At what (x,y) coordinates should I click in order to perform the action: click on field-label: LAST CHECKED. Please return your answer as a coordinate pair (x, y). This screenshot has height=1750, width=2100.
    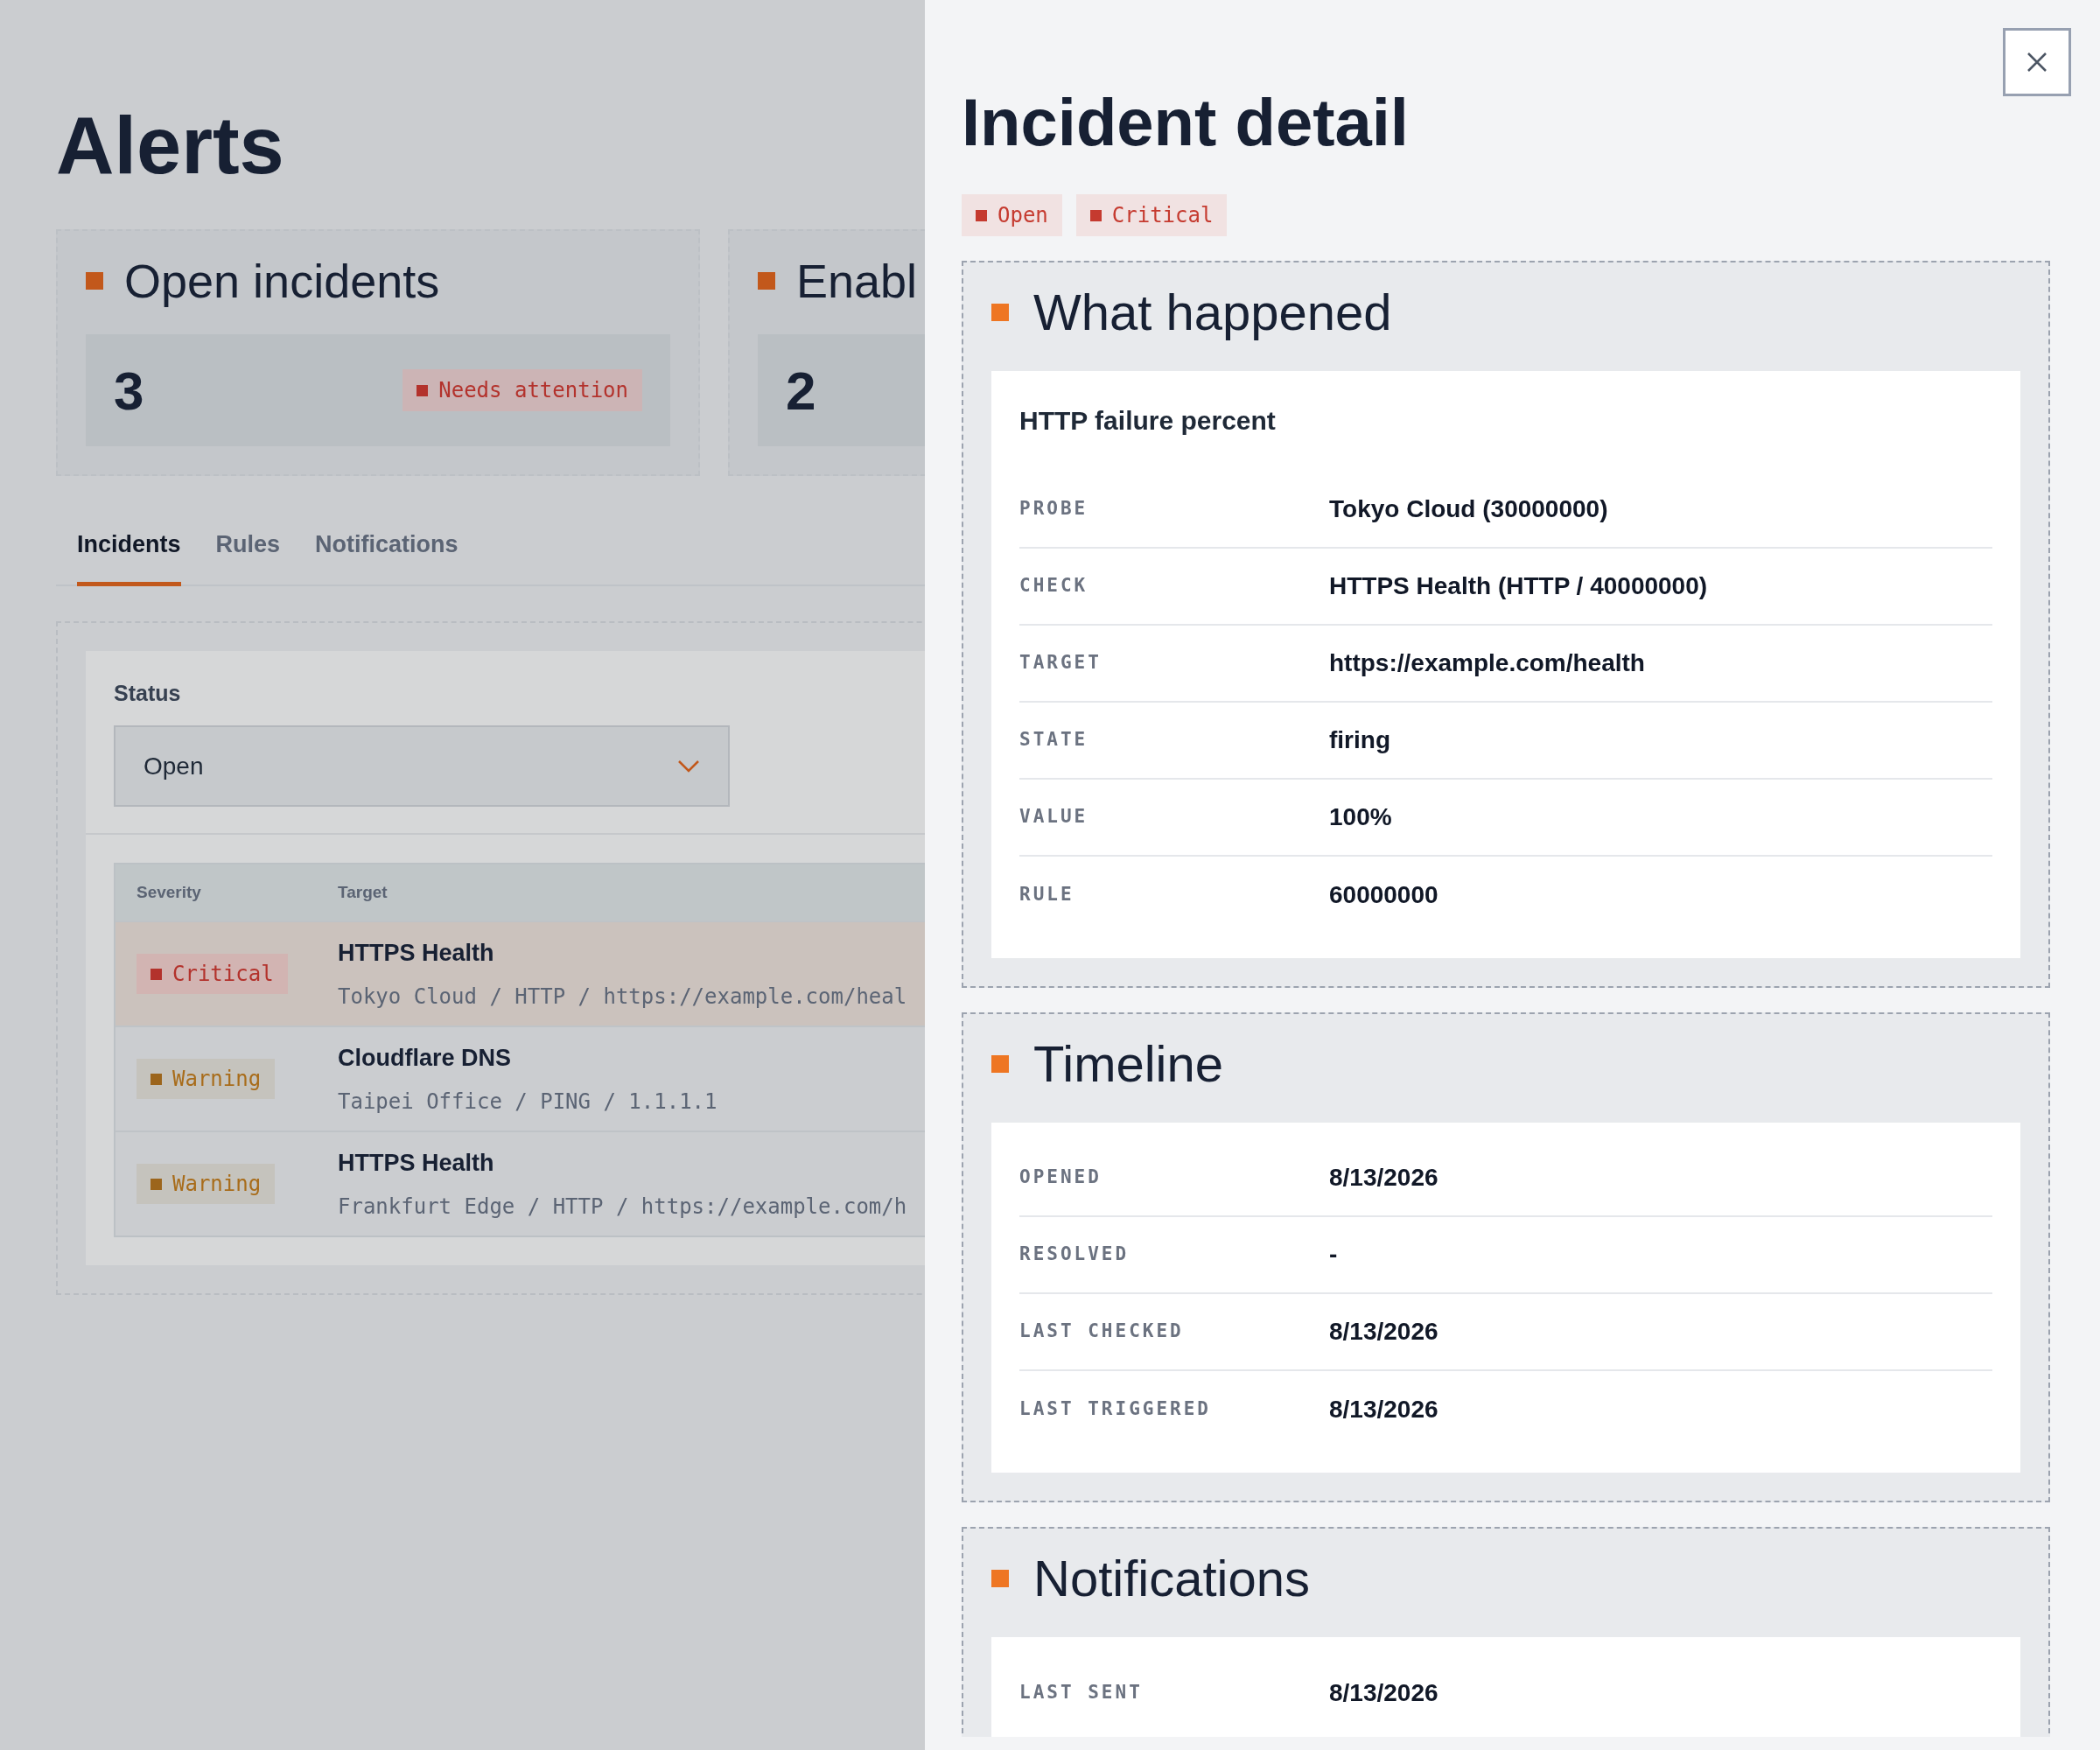
    Looking at the image, I should click on (1102, 1332).